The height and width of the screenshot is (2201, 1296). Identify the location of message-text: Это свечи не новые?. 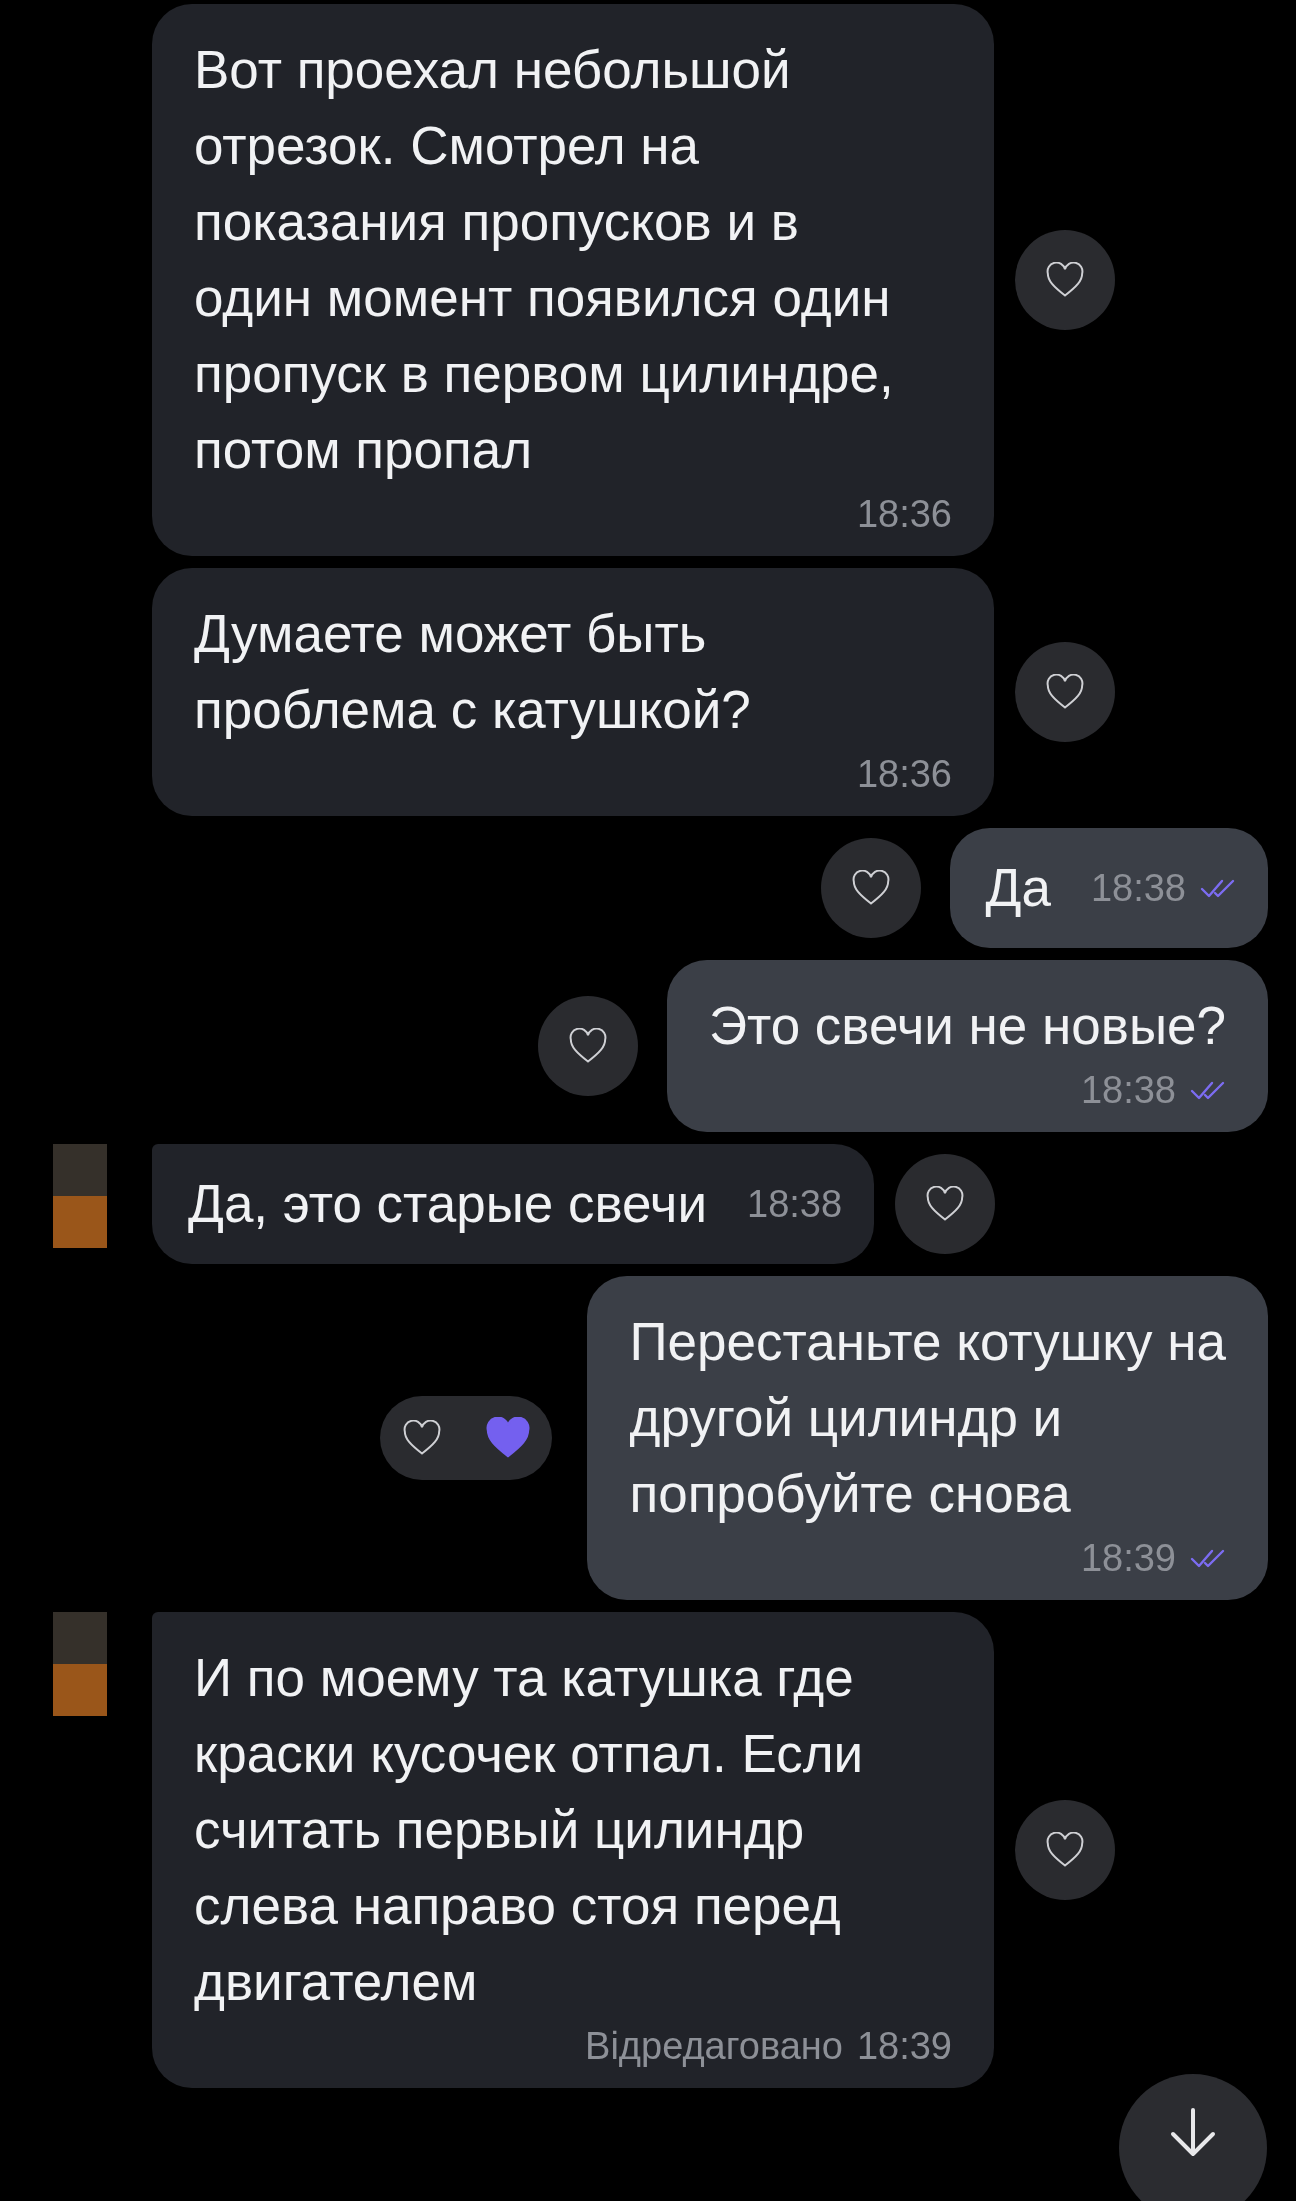
(967, 1026).